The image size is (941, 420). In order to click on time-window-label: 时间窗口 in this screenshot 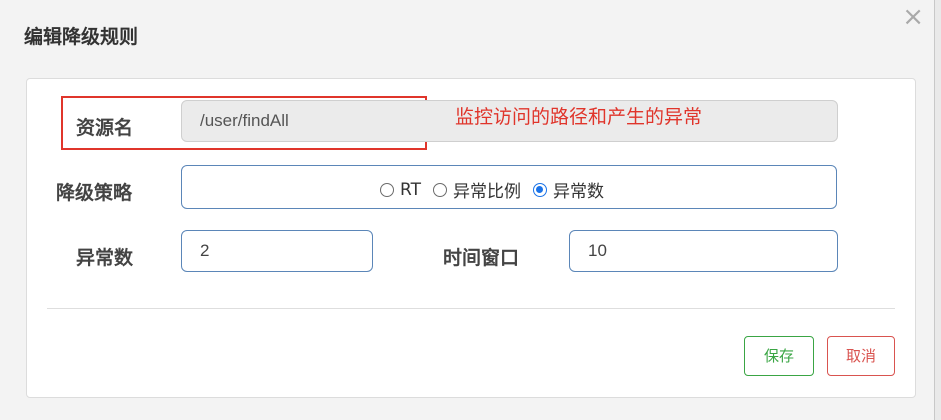, I will do `click(481, 258)`.